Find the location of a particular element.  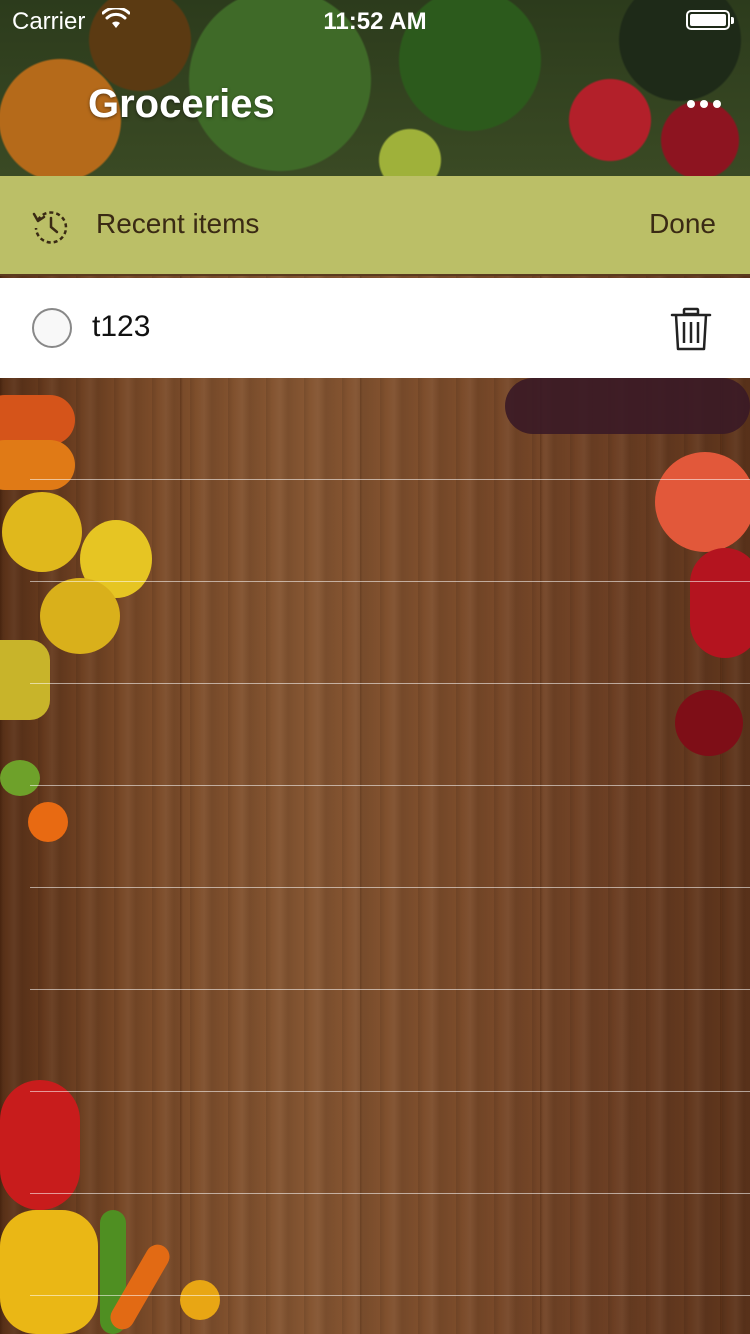

status-time: 11:52 AM is located at coordinates (375, 21).